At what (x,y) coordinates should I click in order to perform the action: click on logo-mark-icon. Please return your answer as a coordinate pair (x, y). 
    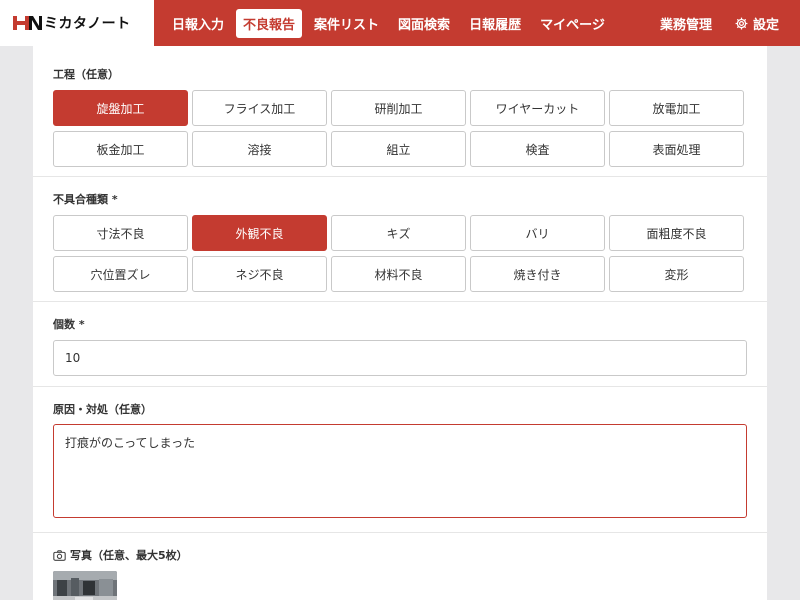
    Looking at the image, I should click on (27, 23).